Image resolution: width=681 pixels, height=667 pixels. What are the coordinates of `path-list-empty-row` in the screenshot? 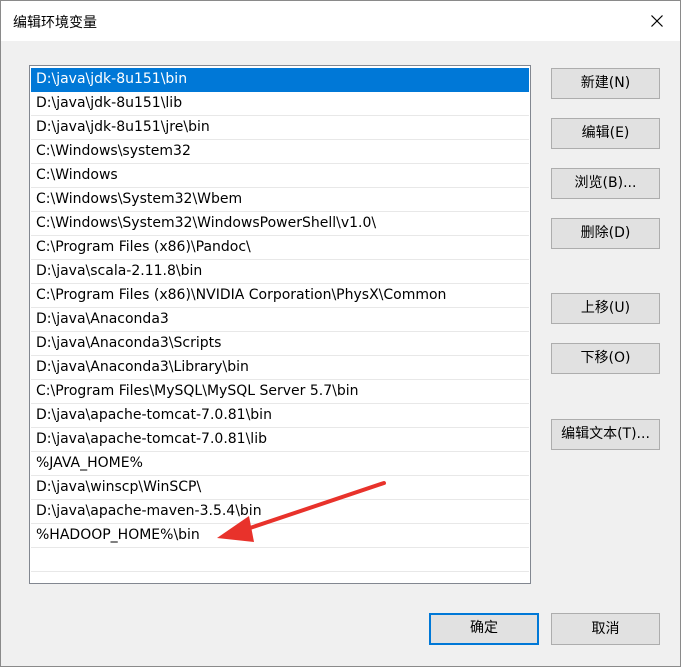 It's located at (280, 560).